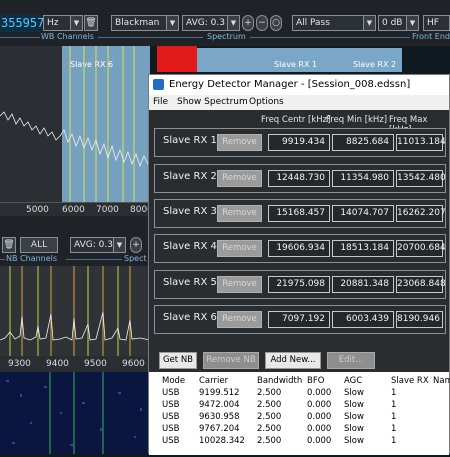 The height and width of the screenshot is (457, 450). Describe the element at coordinates (75, 124) in the screenshot. I see `wb-spectrum-trace` at that location.